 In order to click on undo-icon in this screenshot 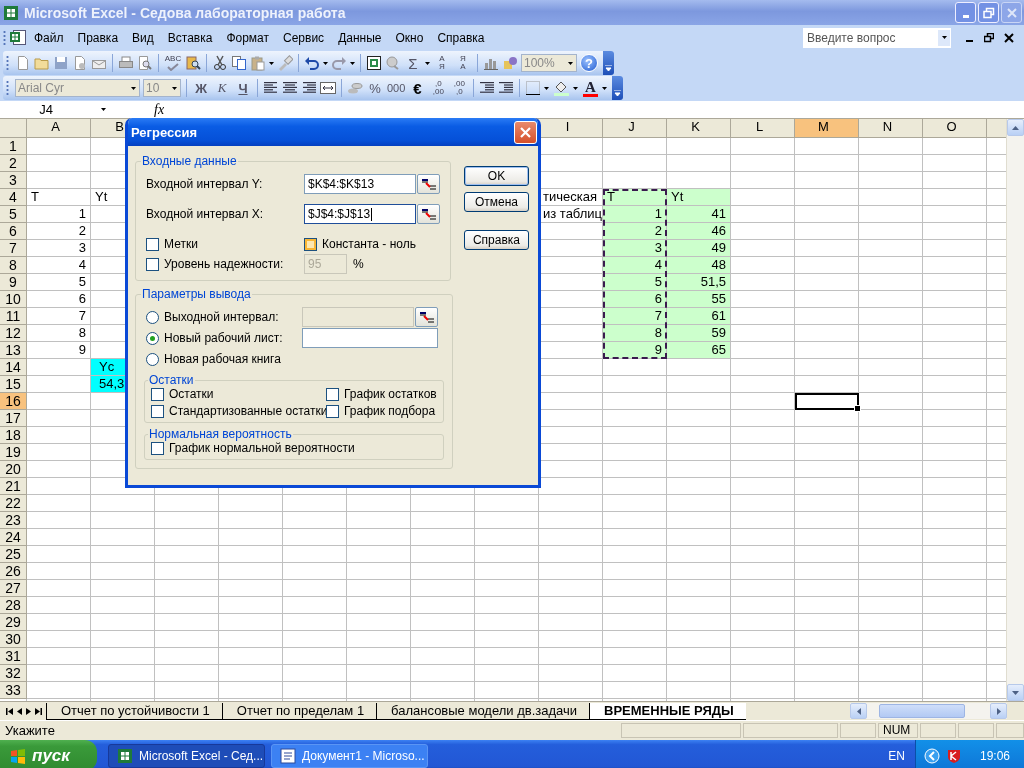, I will do `click(312, 63)`.